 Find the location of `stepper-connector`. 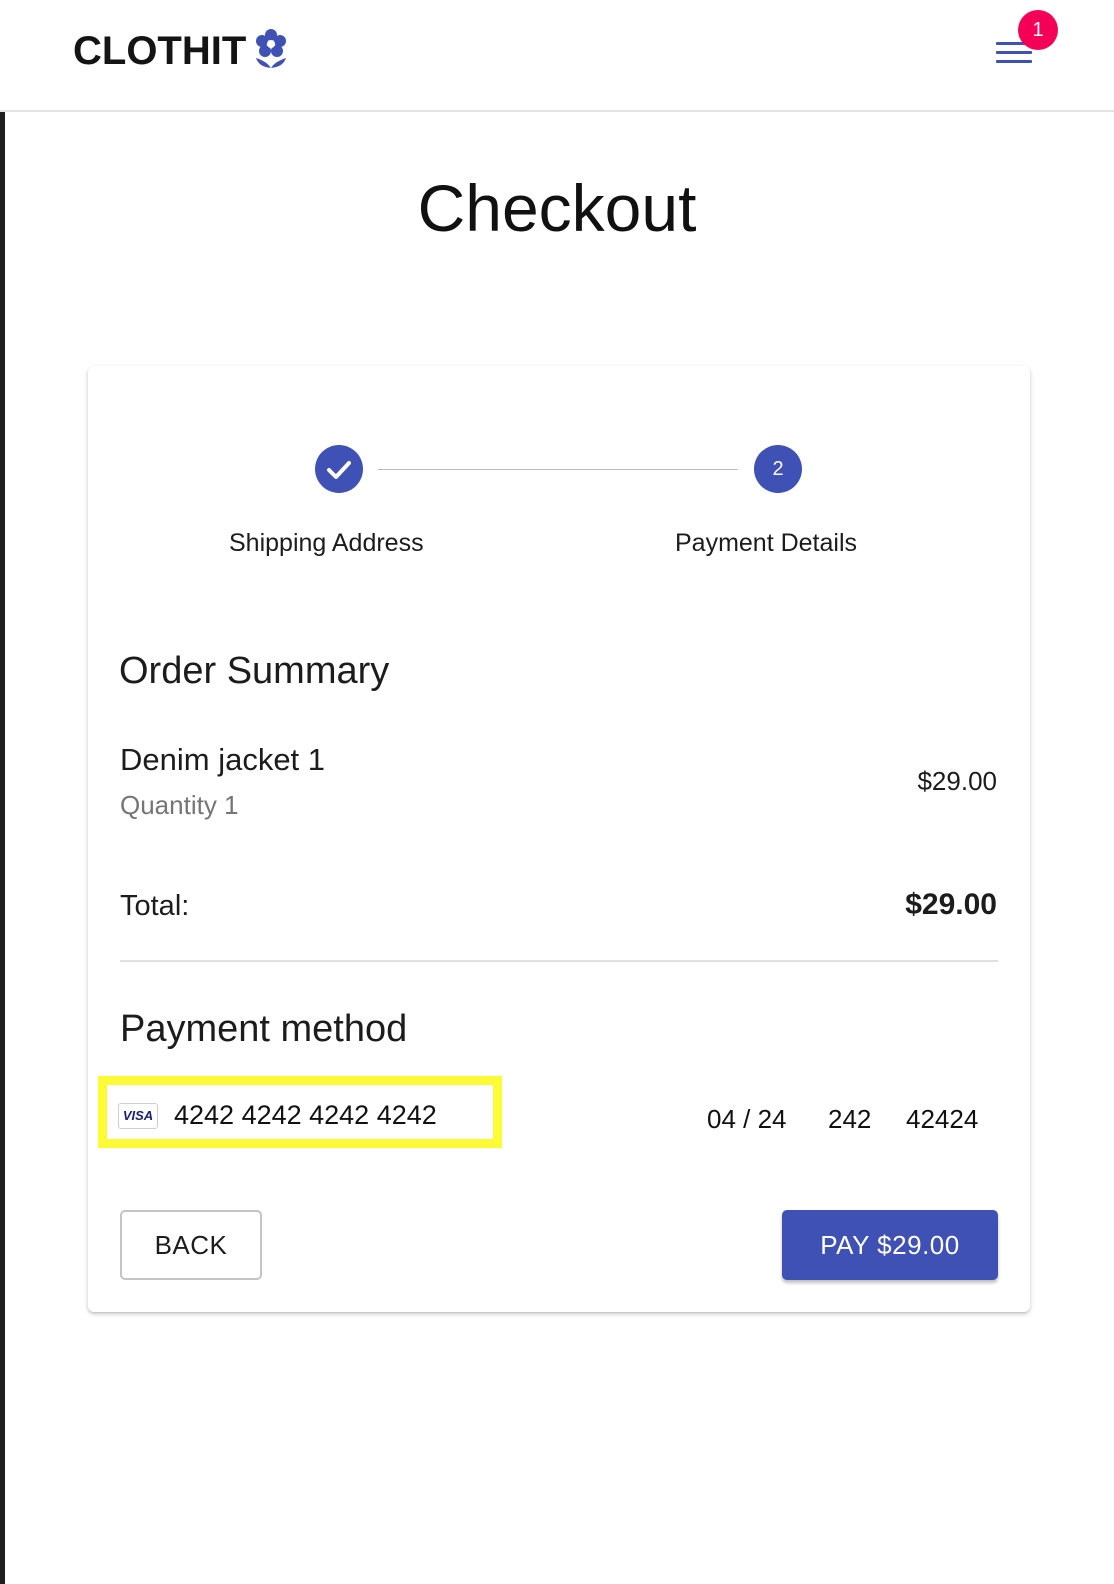

stepper-connector is located at coordinates (558, 469).